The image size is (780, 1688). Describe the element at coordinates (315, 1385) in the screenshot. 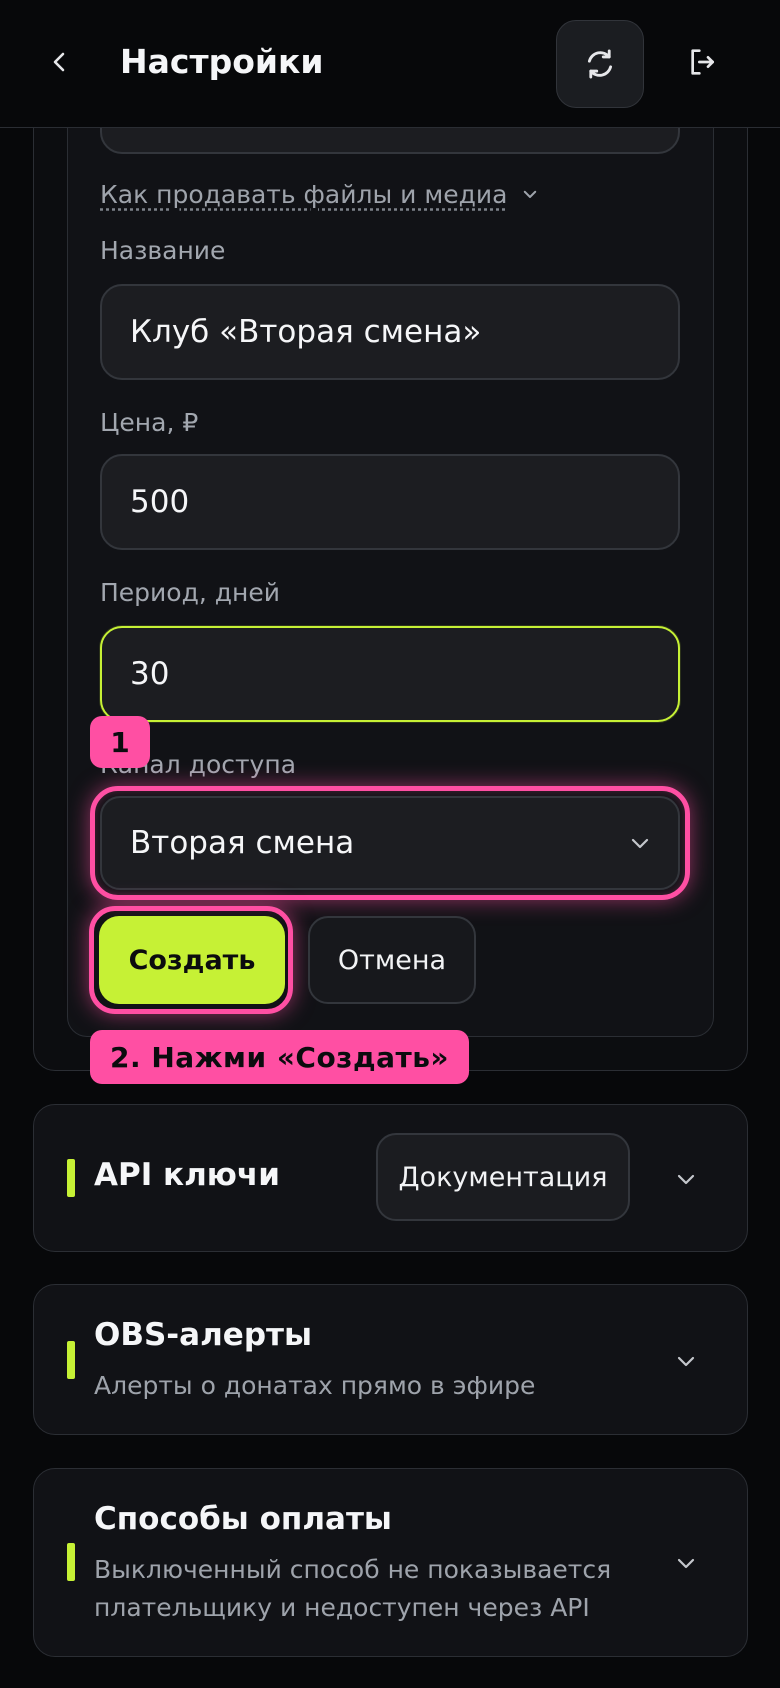

I see `section-description: Алерты о донатах прямо в эфире` at that location.